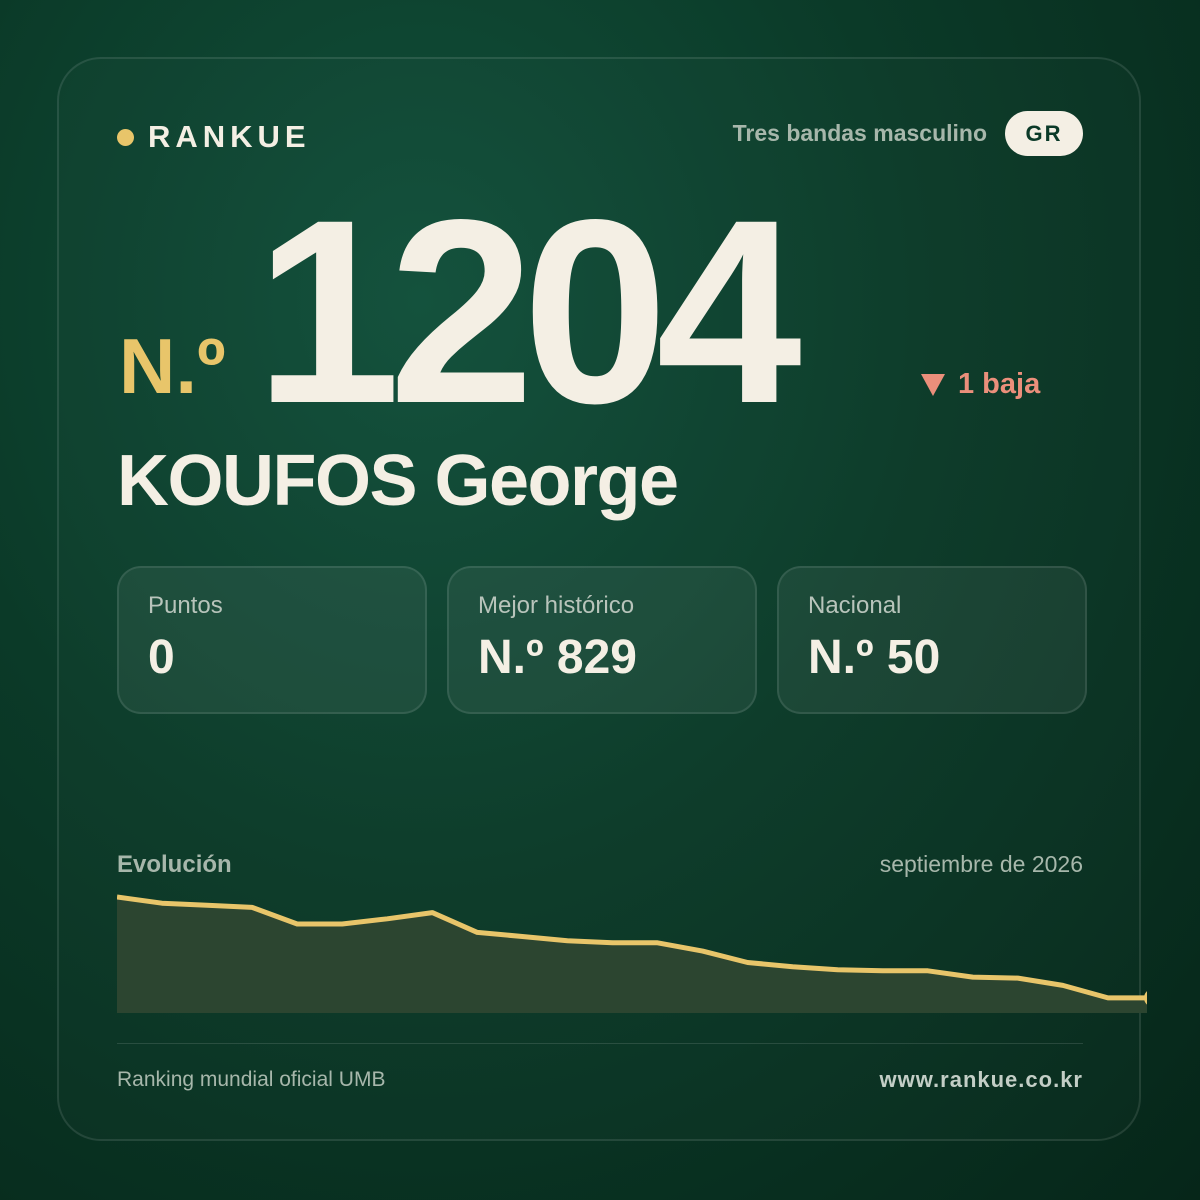  Describe the element at coordinates (528, 311) in the screenshot. I see `rank-number: 1204` at that location.